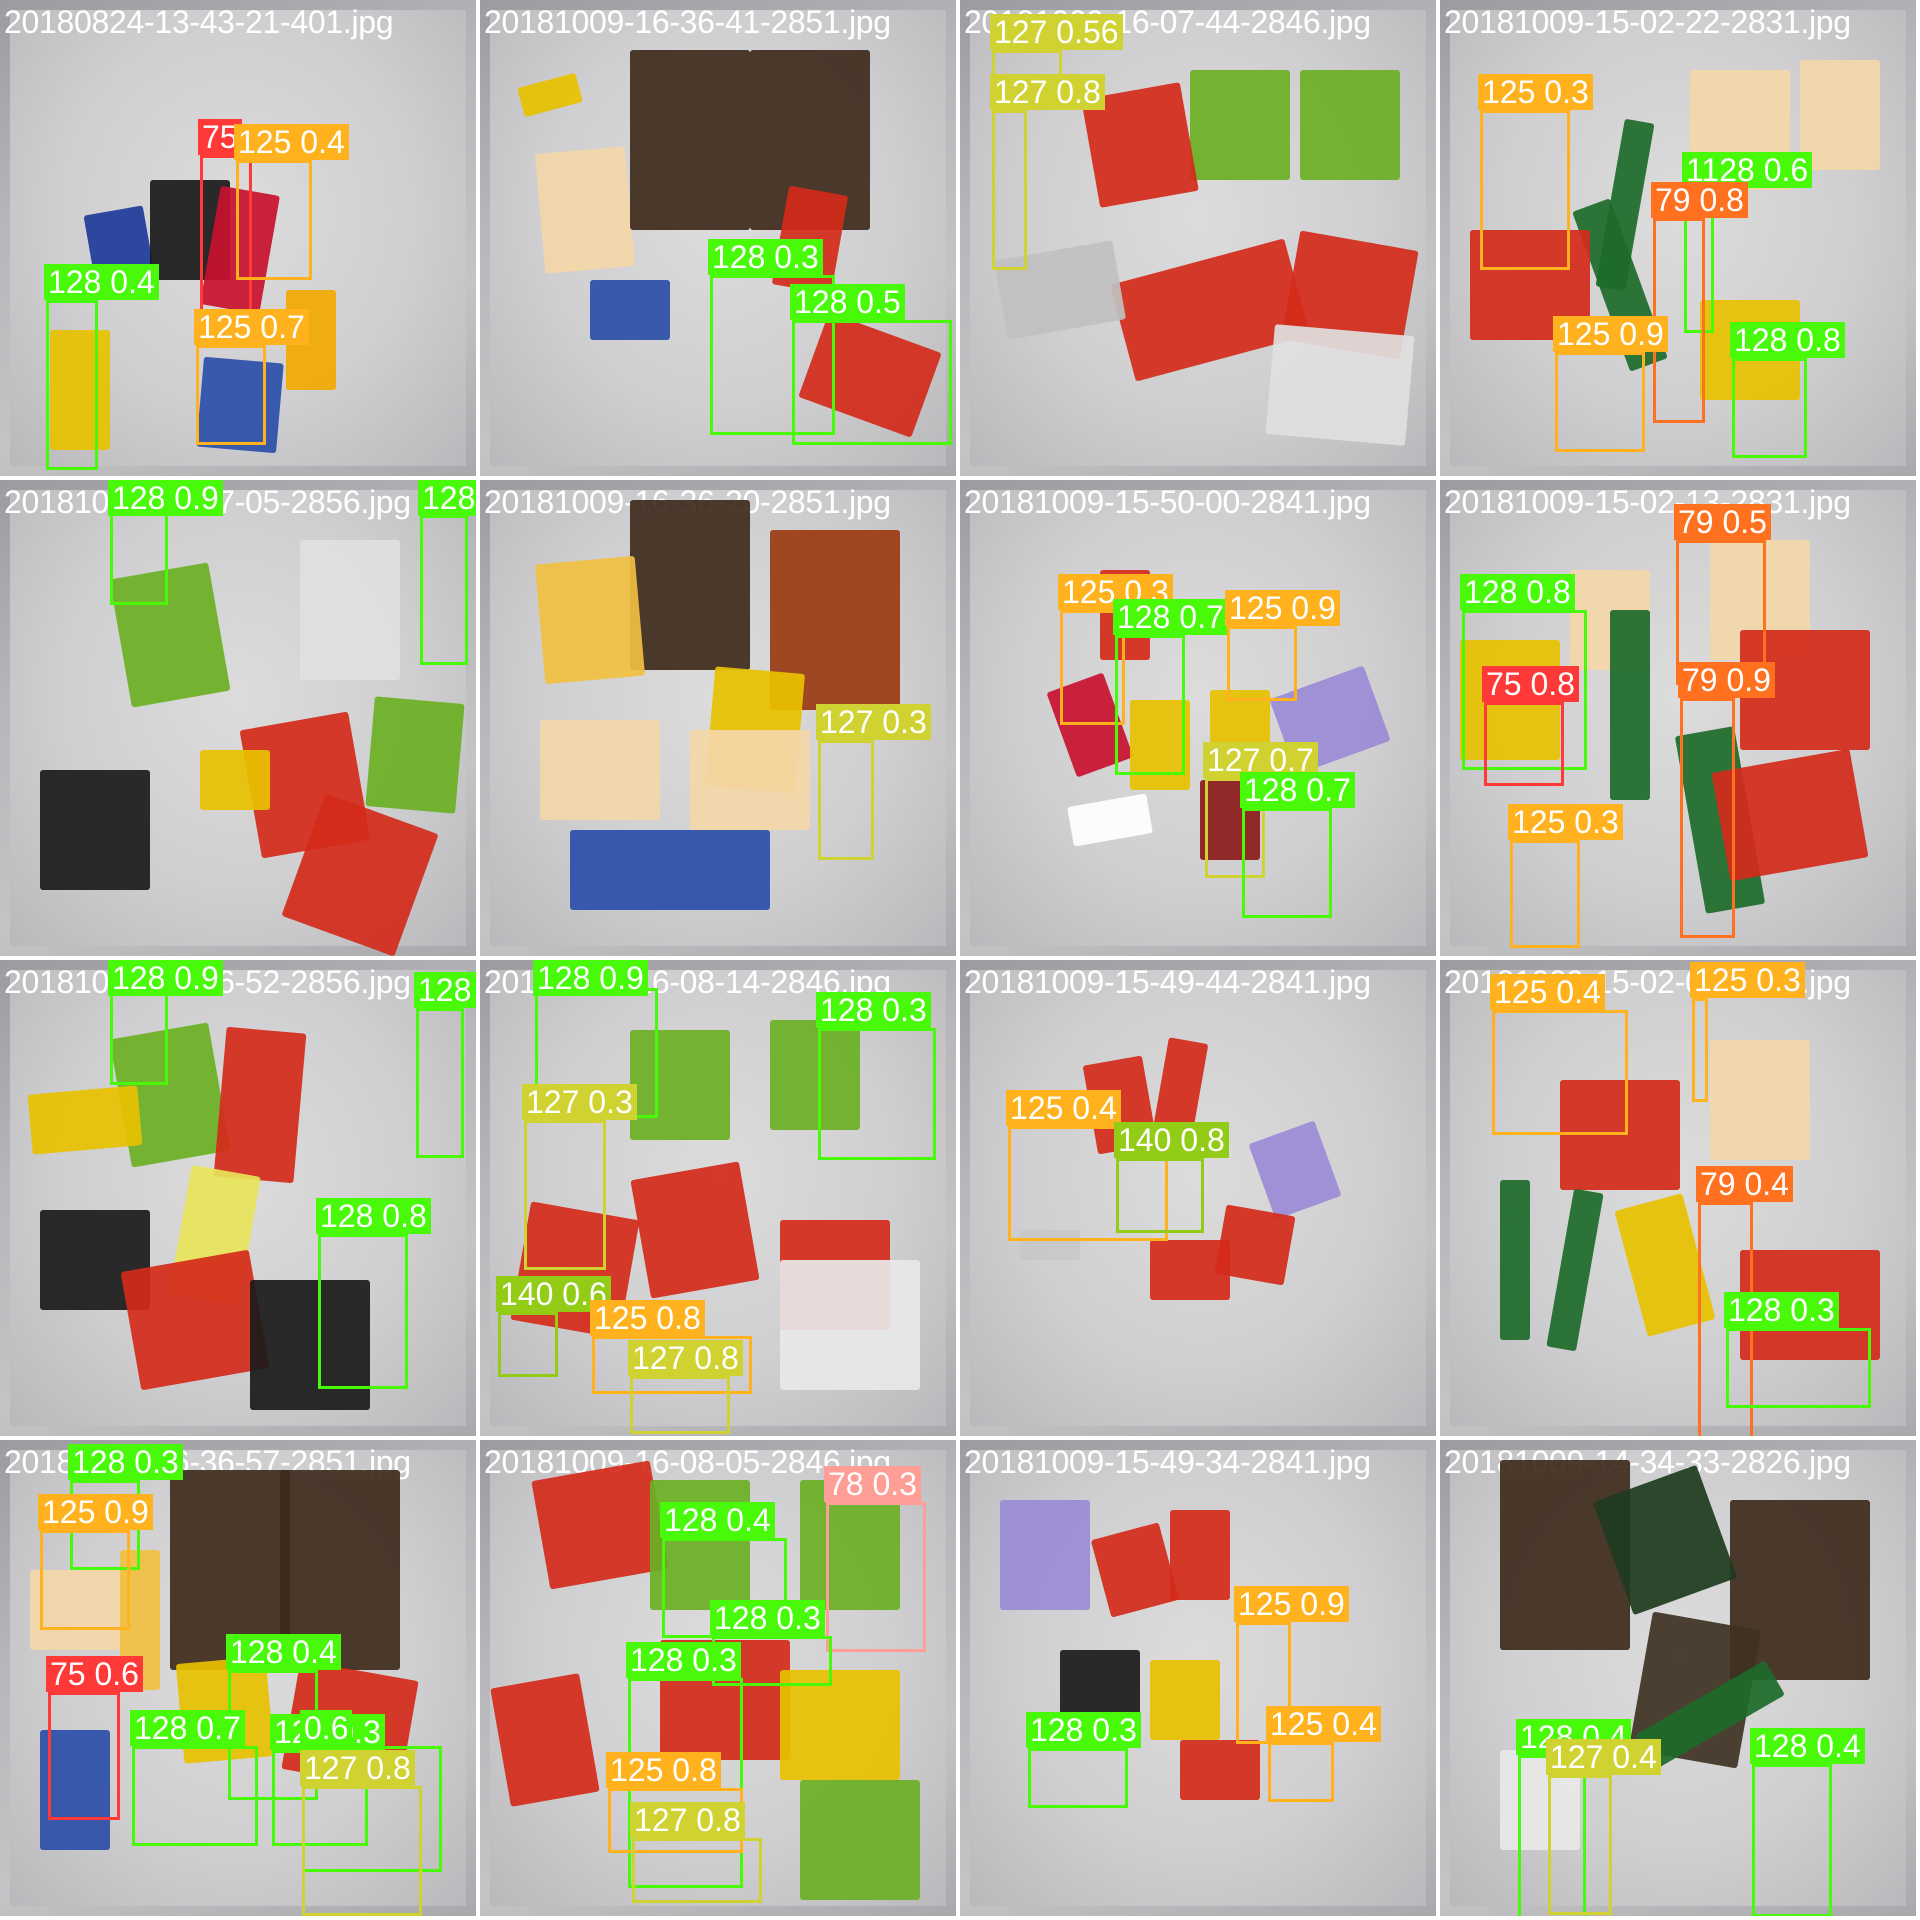 This screenshot has height=1920, width=1920. Describe the element at coordinates (718, 718) in the screenshot. I see `image-tile: 20181009-16-36-20-2851.jpg127 0.3` at that location.